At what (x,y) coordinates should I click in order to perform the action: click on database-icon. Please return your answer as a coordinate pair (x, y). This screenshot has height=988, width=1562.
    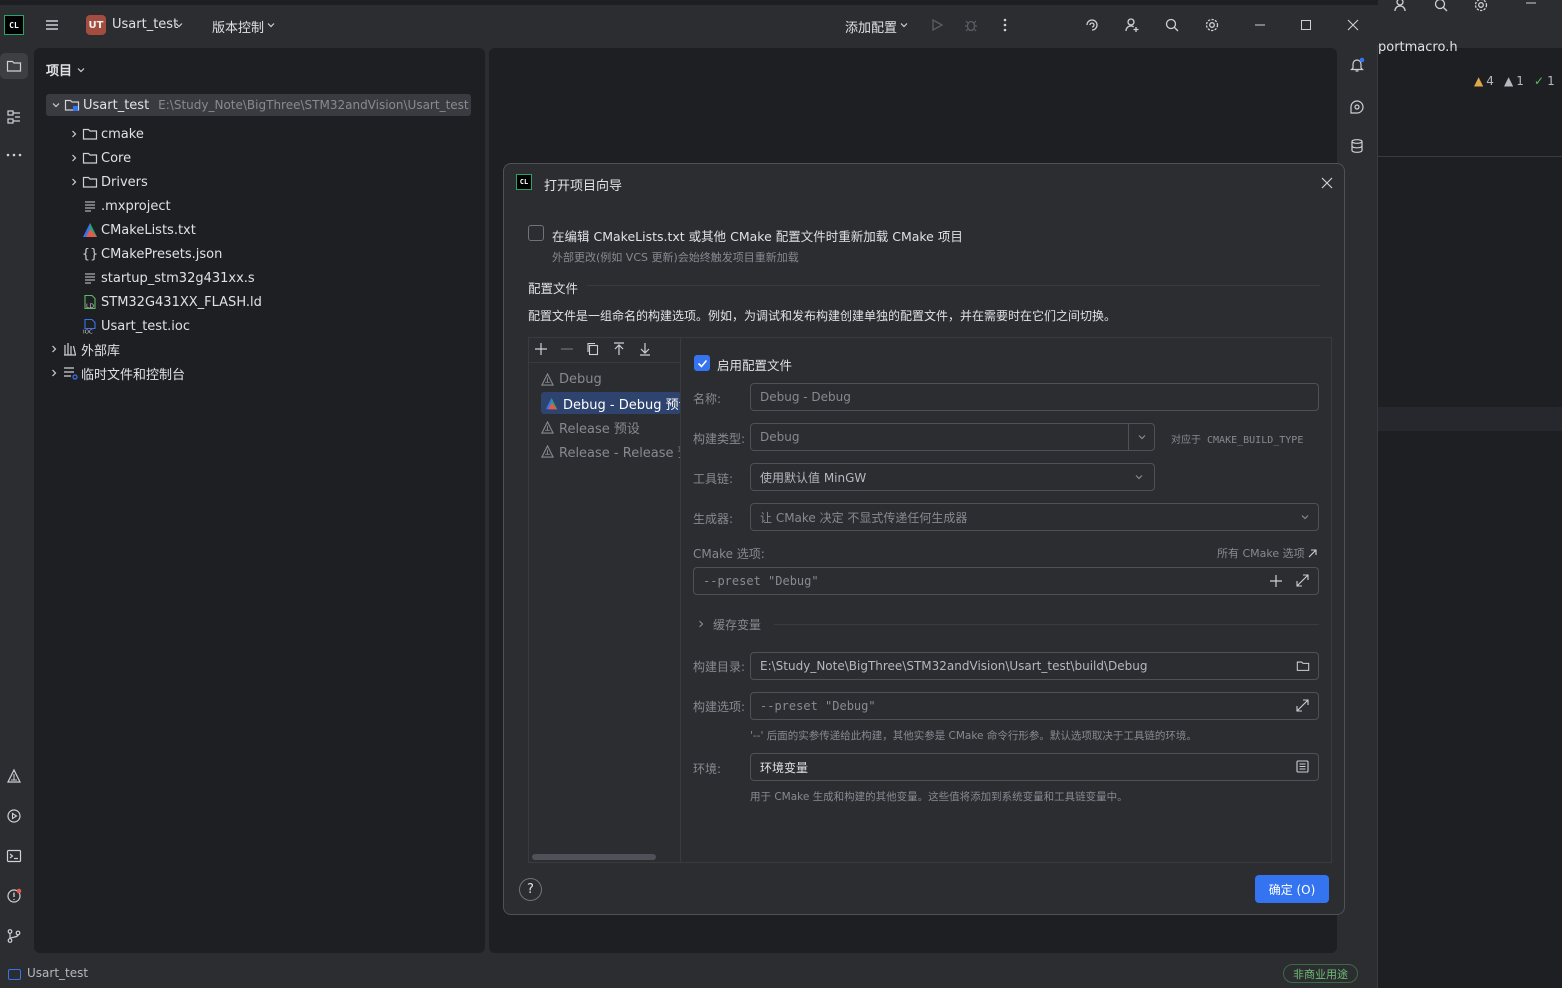
    Looking at the image, I should click on (1357, 146).